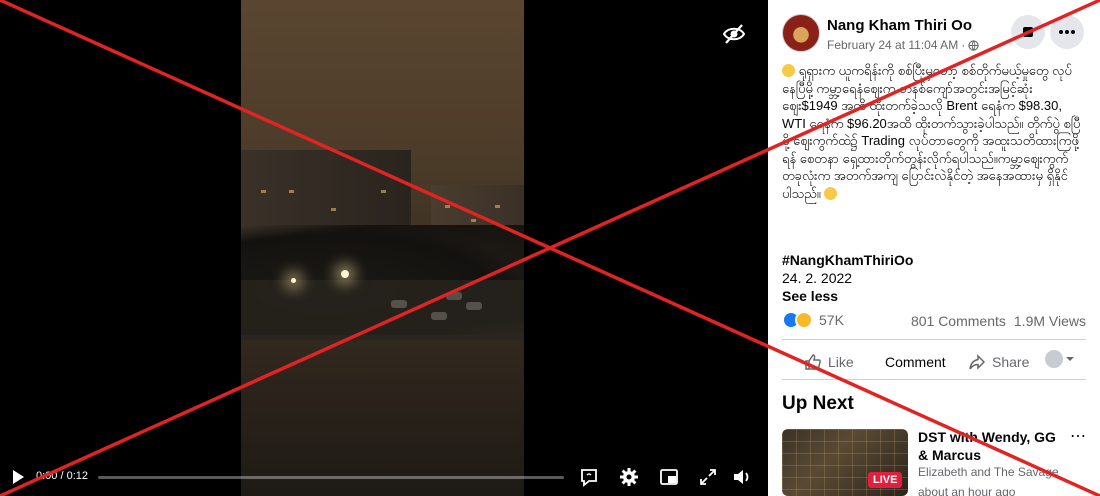  I want to click on comments-count: 801 Comments, so click(958, 321).